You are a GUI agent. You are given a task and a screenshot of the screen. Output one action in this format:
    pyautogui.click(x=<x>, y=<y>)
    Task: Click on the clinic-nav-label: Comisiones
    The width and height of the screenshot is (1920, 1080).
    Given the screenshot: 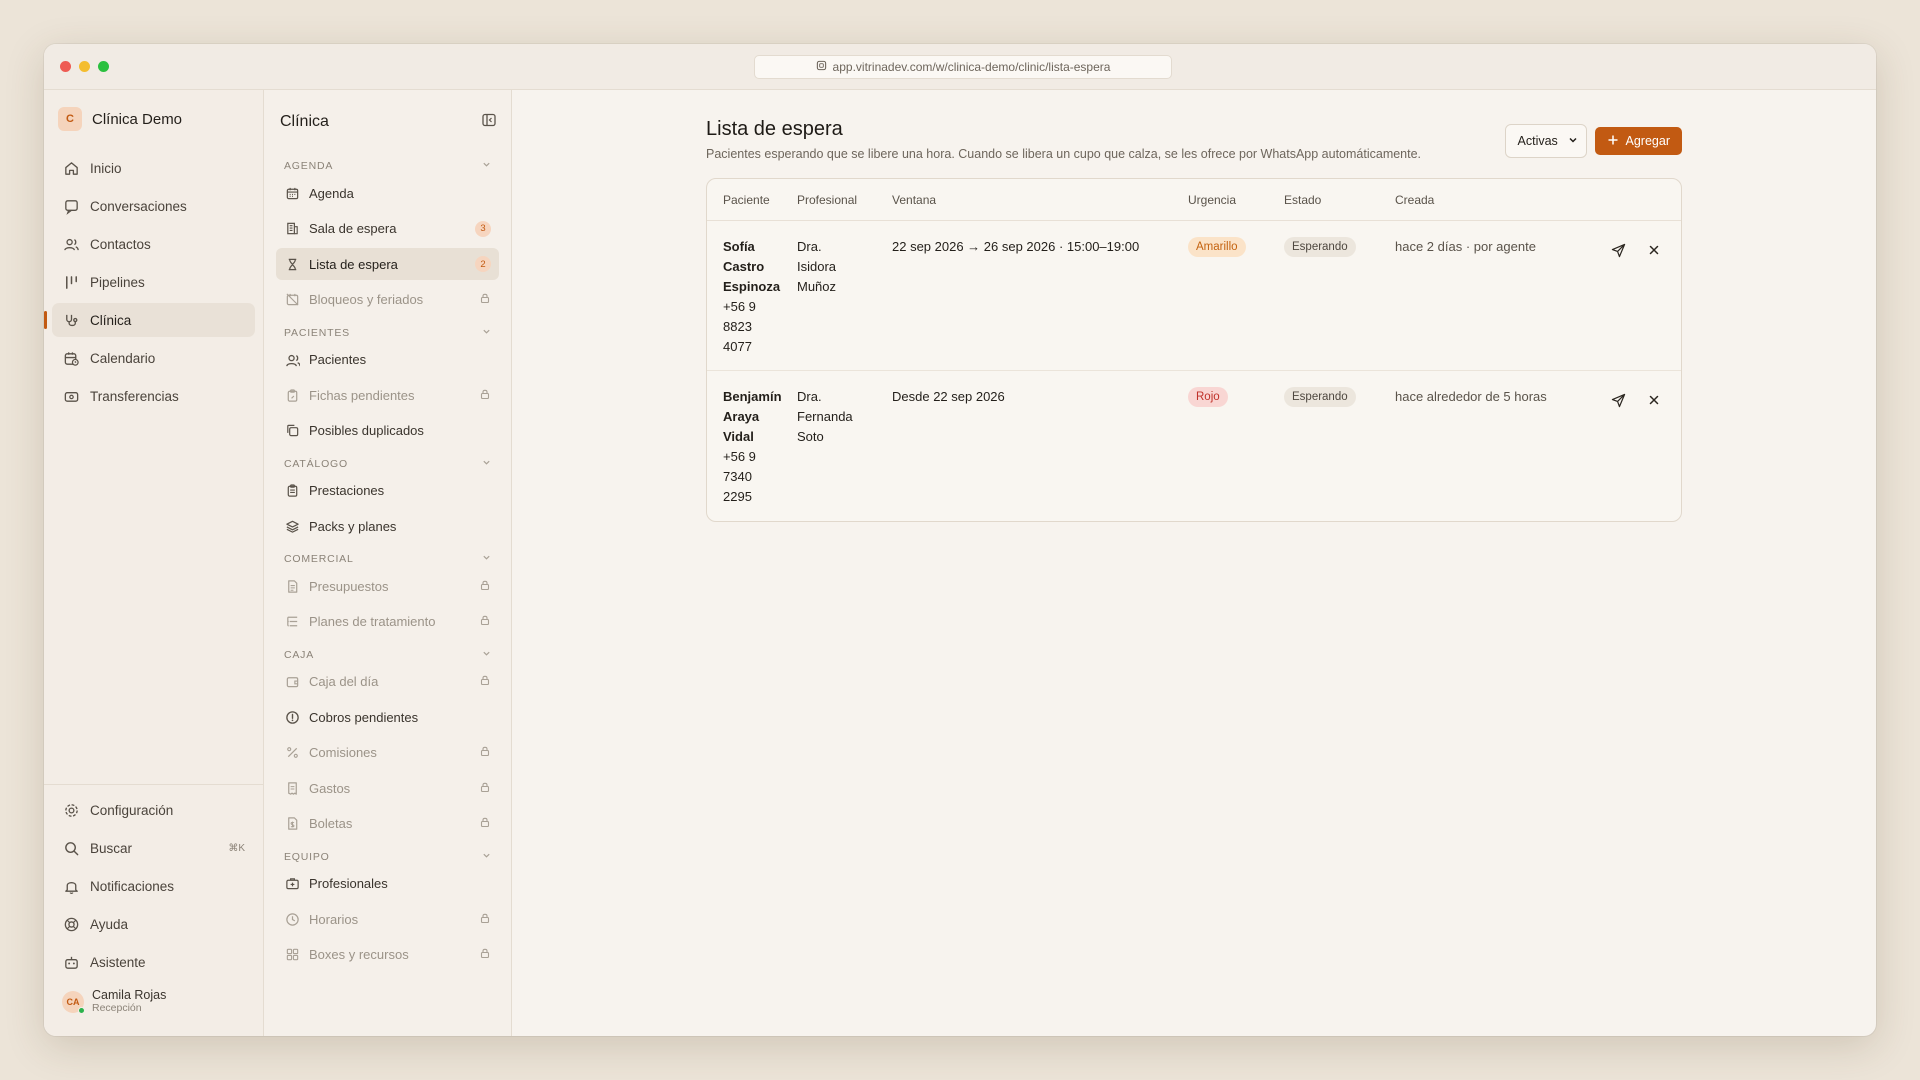 What is the action you would take?
    pyautogui.click(x=343, y=752)
    